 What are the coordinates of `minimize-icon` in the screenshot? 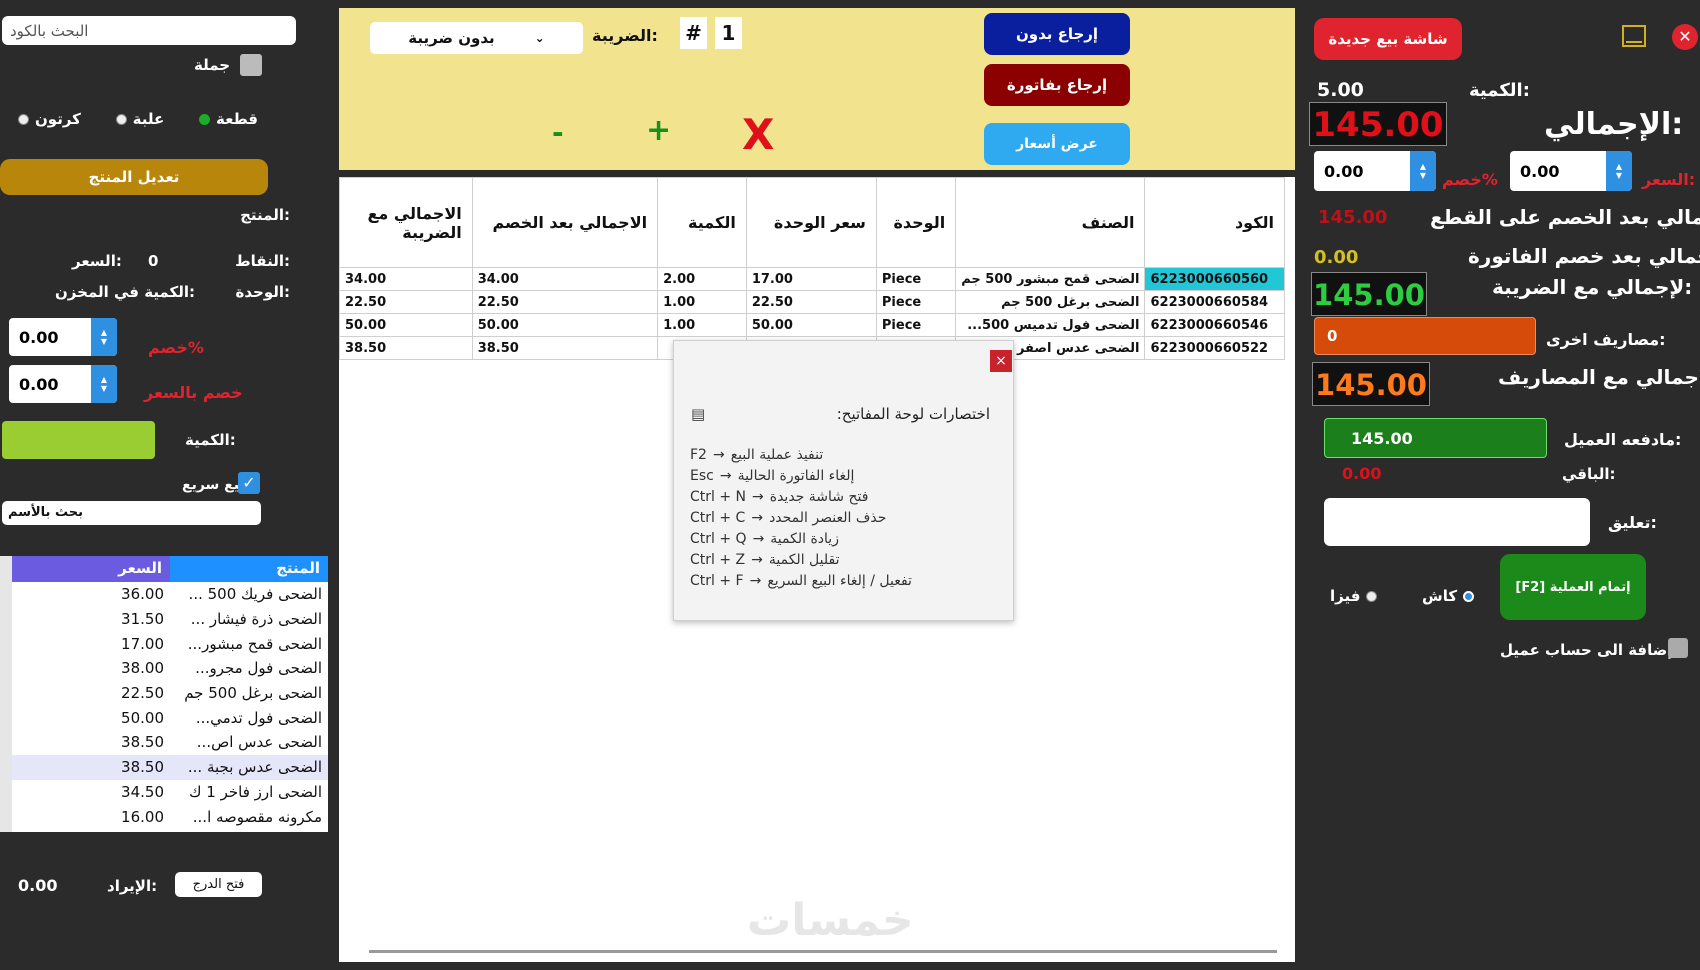 It's located at (1634, 36).